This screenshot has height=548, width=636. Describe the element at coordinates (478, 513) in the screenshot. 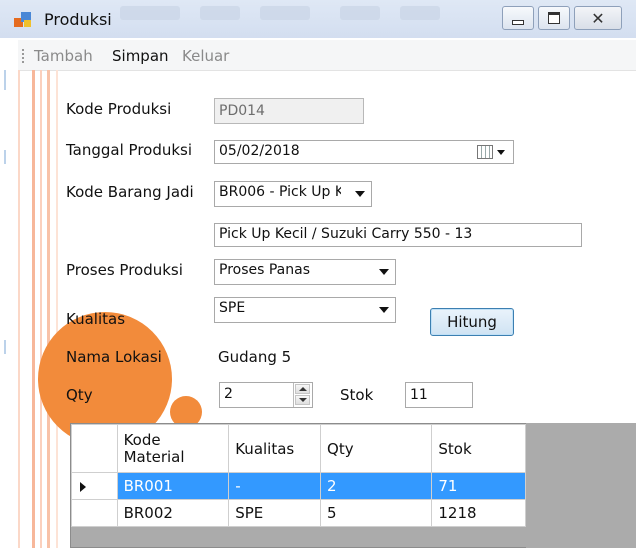

I see `cell-stok: 1218` at that location.